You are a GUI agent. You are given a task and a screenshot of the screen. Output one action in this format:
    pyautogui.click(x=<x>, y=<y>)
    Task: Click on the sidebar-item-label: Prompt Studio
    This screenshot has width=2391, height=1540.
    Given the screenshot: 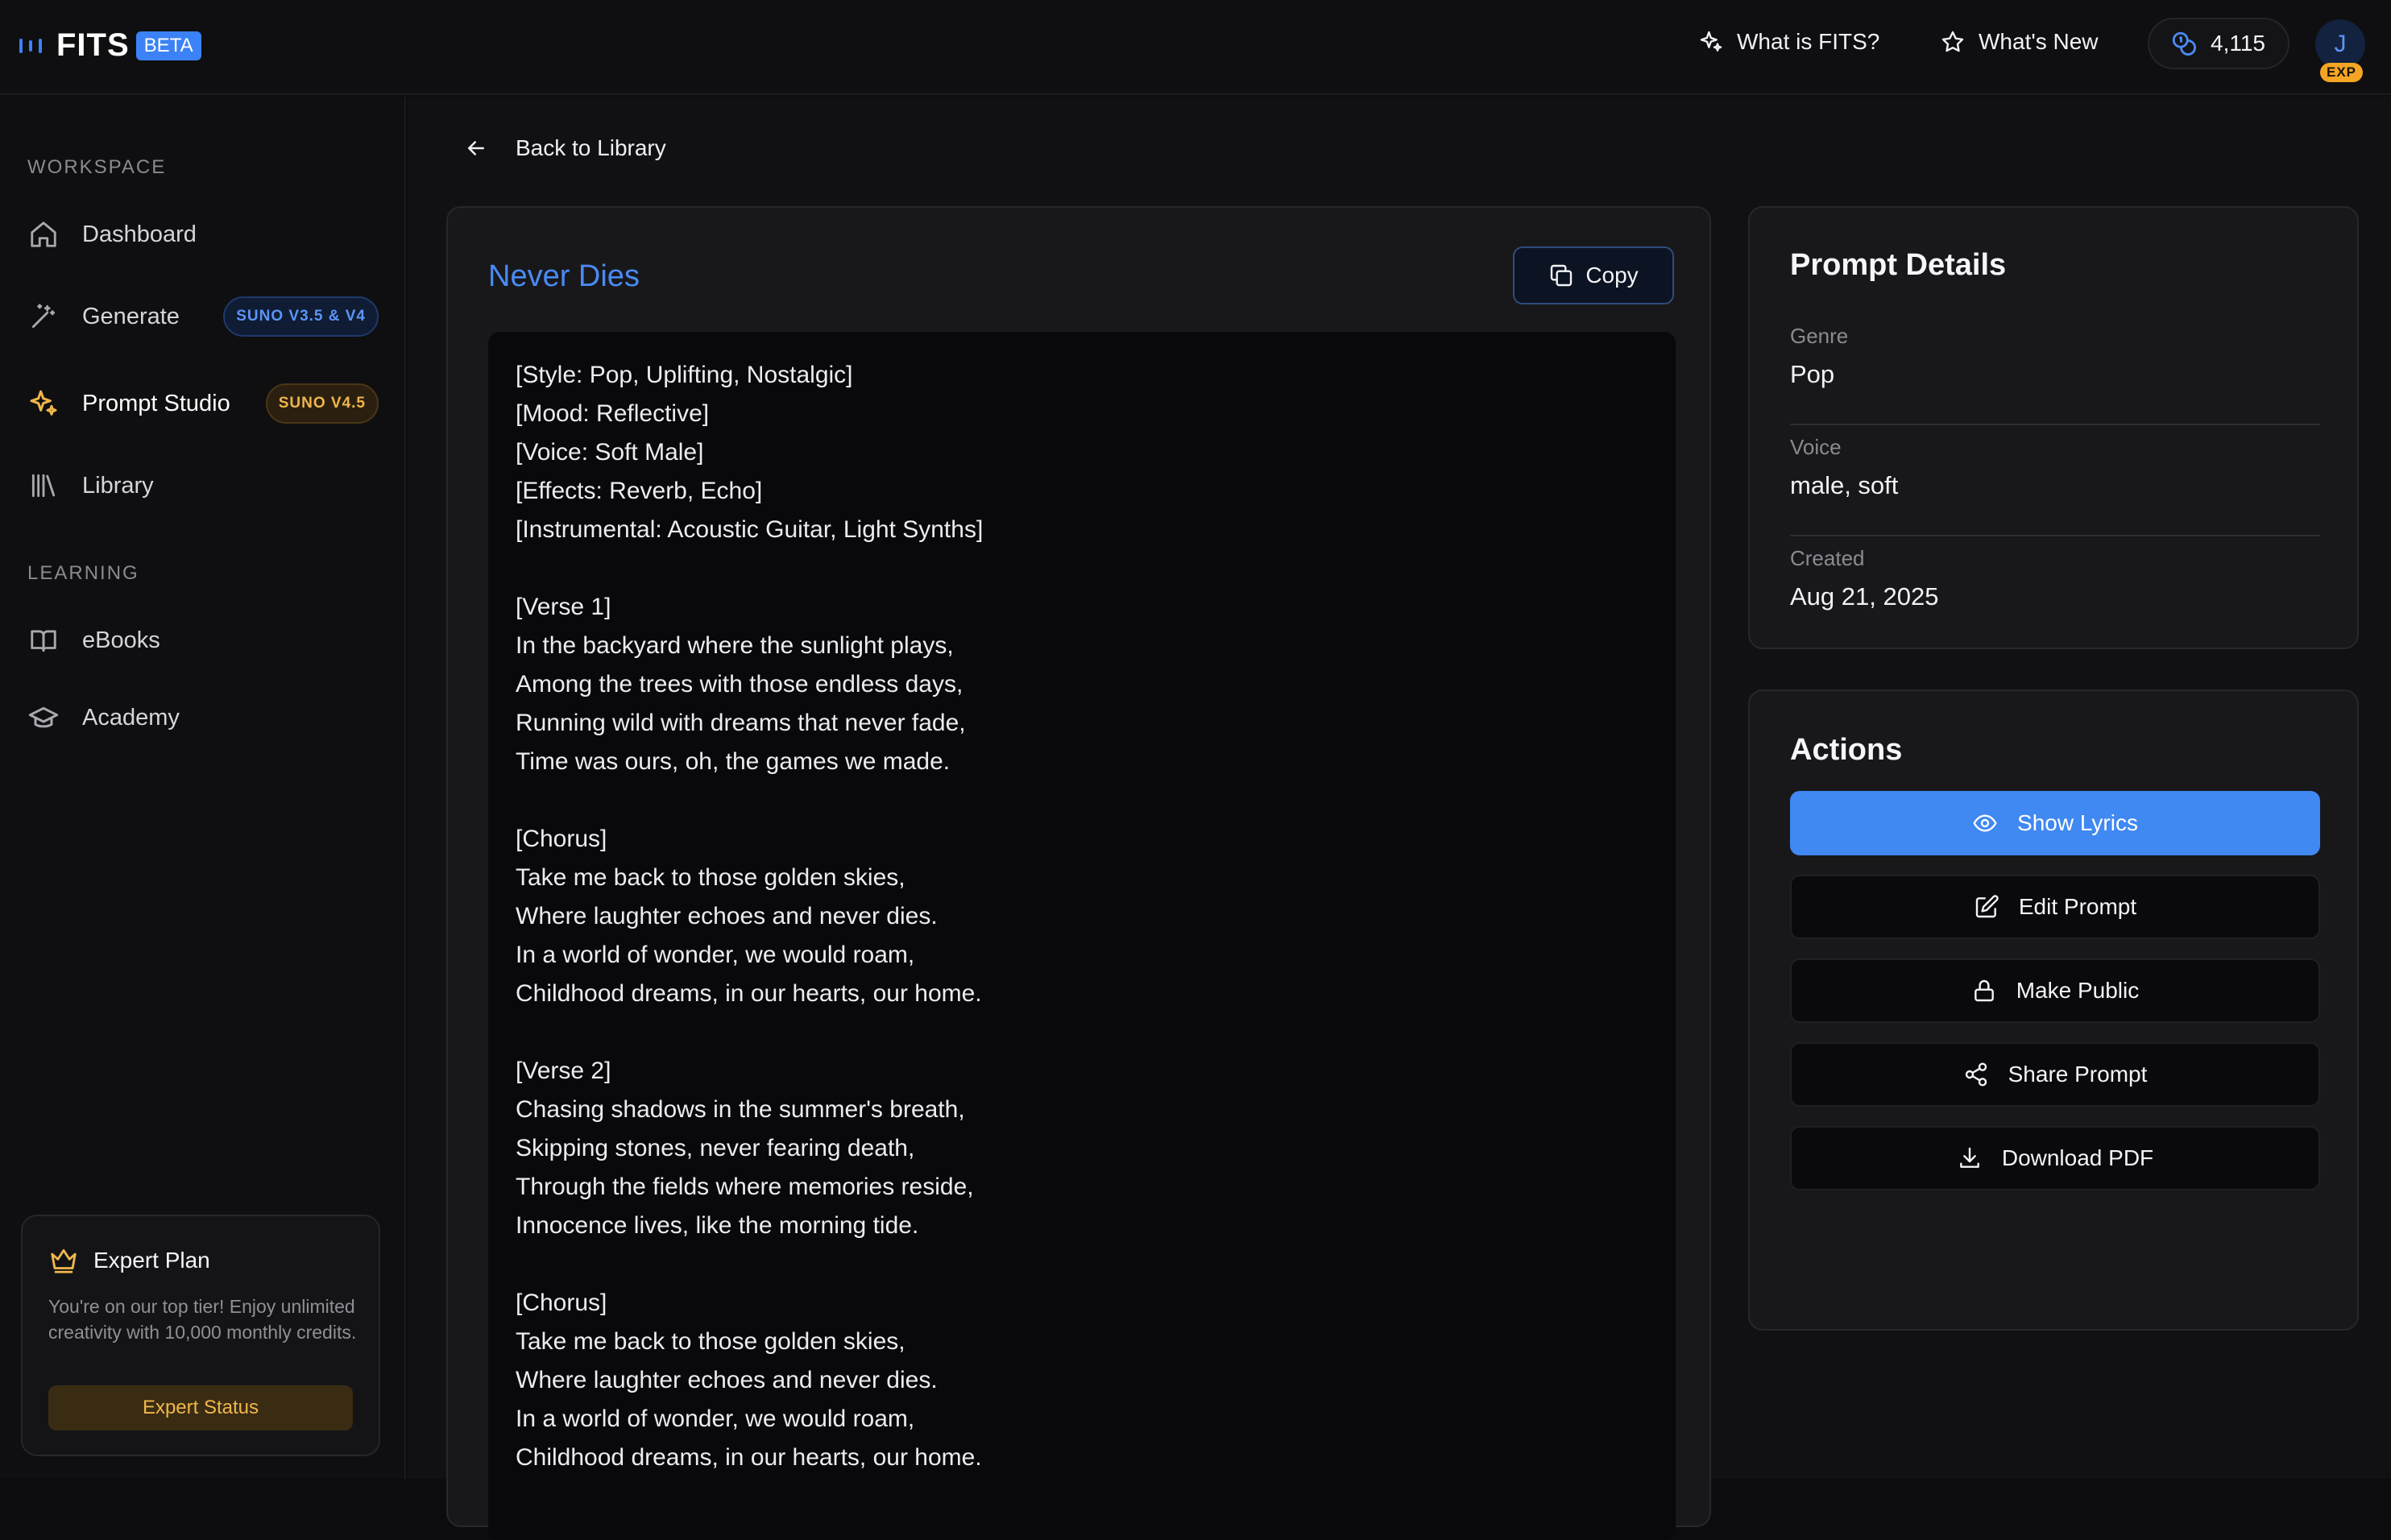 What is the action you would take?
    pyautogui.click(x=156, y=403)
    